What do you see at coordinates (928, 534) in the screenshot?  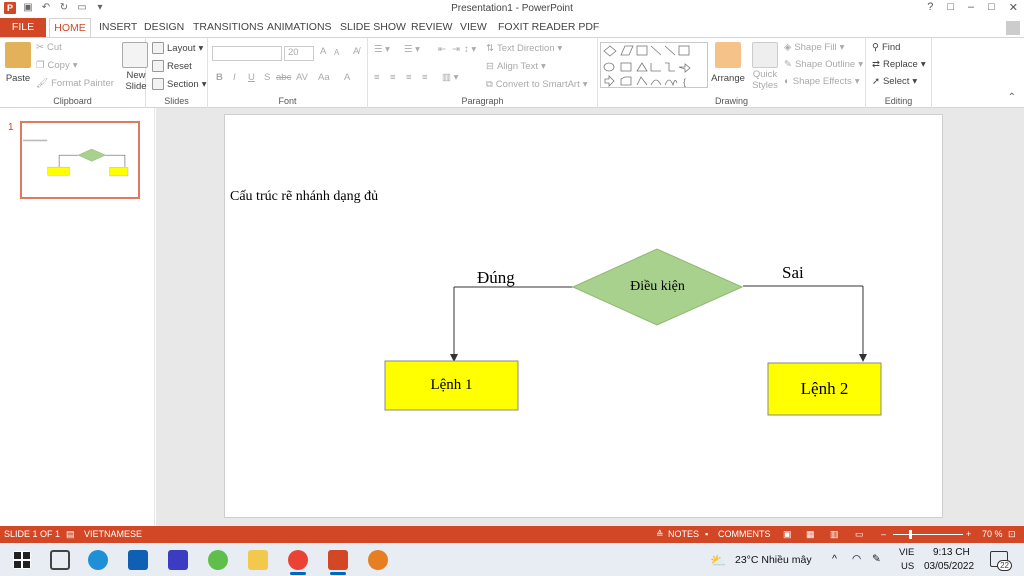 I see `zoom-slider` at bounding box center [928, 534].